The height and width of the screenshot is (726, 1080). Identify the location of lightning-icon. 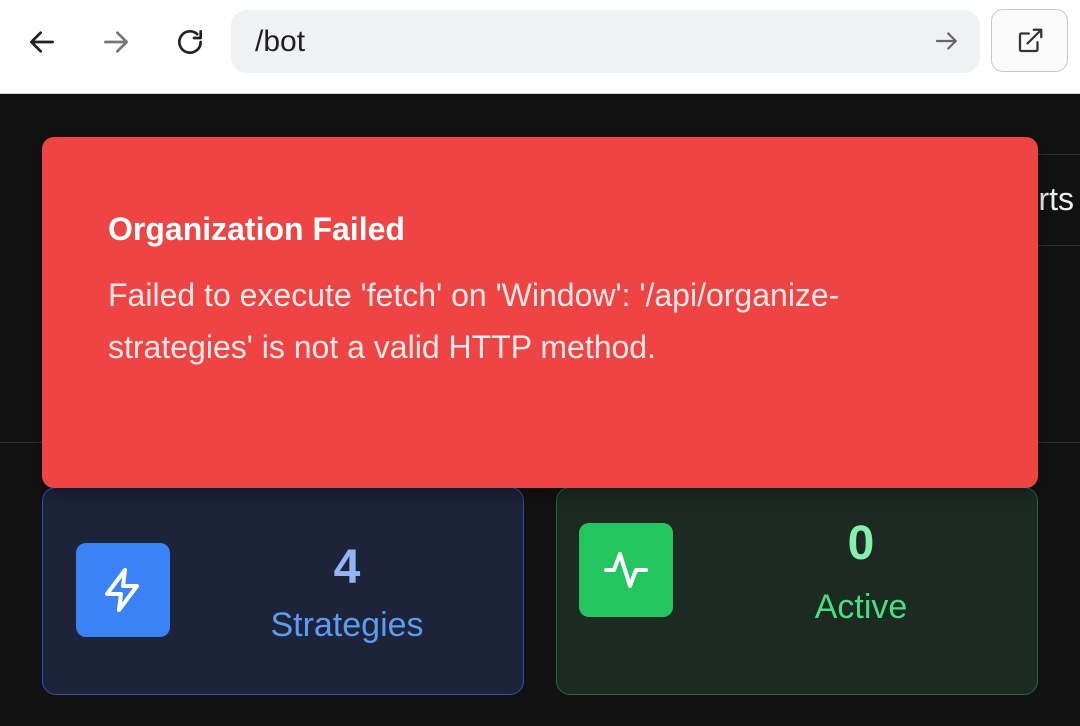
(122, 590).